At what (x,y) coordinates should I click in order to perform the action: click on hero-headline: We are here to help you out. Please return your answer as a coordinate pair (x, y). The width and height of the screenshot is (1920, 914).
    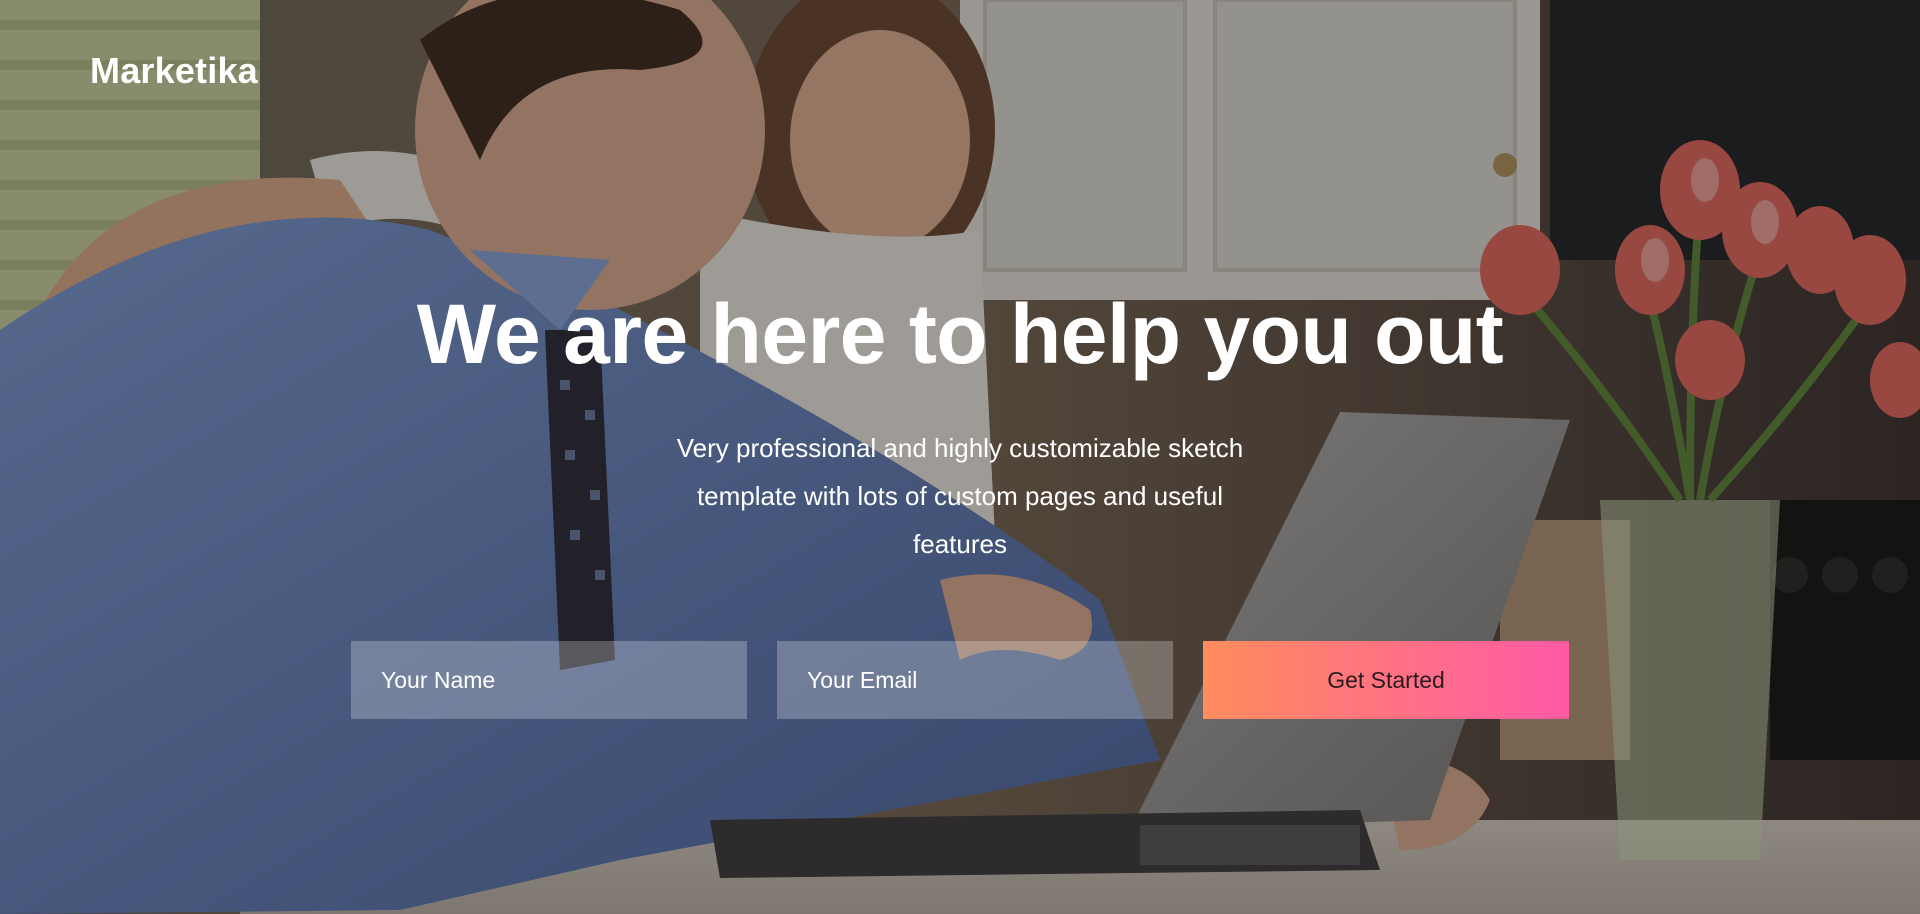
    Looking at the image, I should click on (960, 334).